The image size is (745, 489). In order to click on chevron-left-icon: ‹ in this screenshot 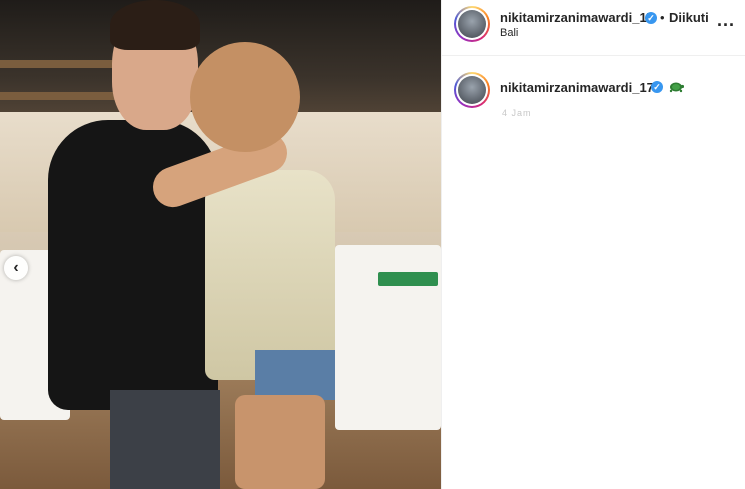, I will do `click(16, 268)`.